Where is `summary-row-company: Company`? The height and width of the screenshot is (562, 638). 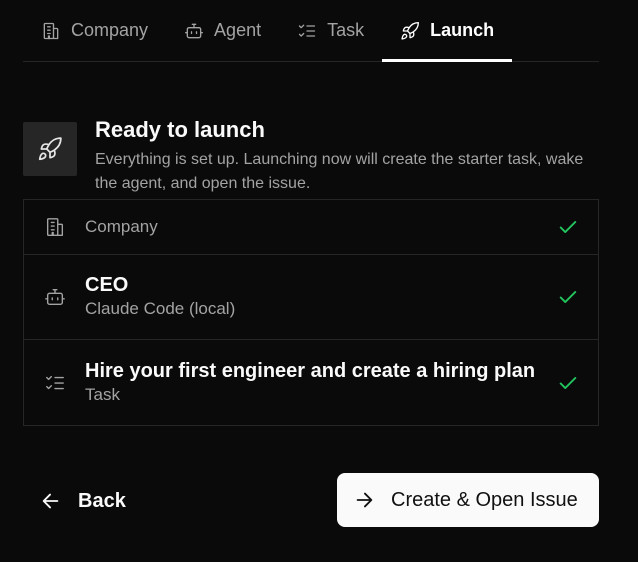
summary-row-company: Company is located at coordinates (311, 227).